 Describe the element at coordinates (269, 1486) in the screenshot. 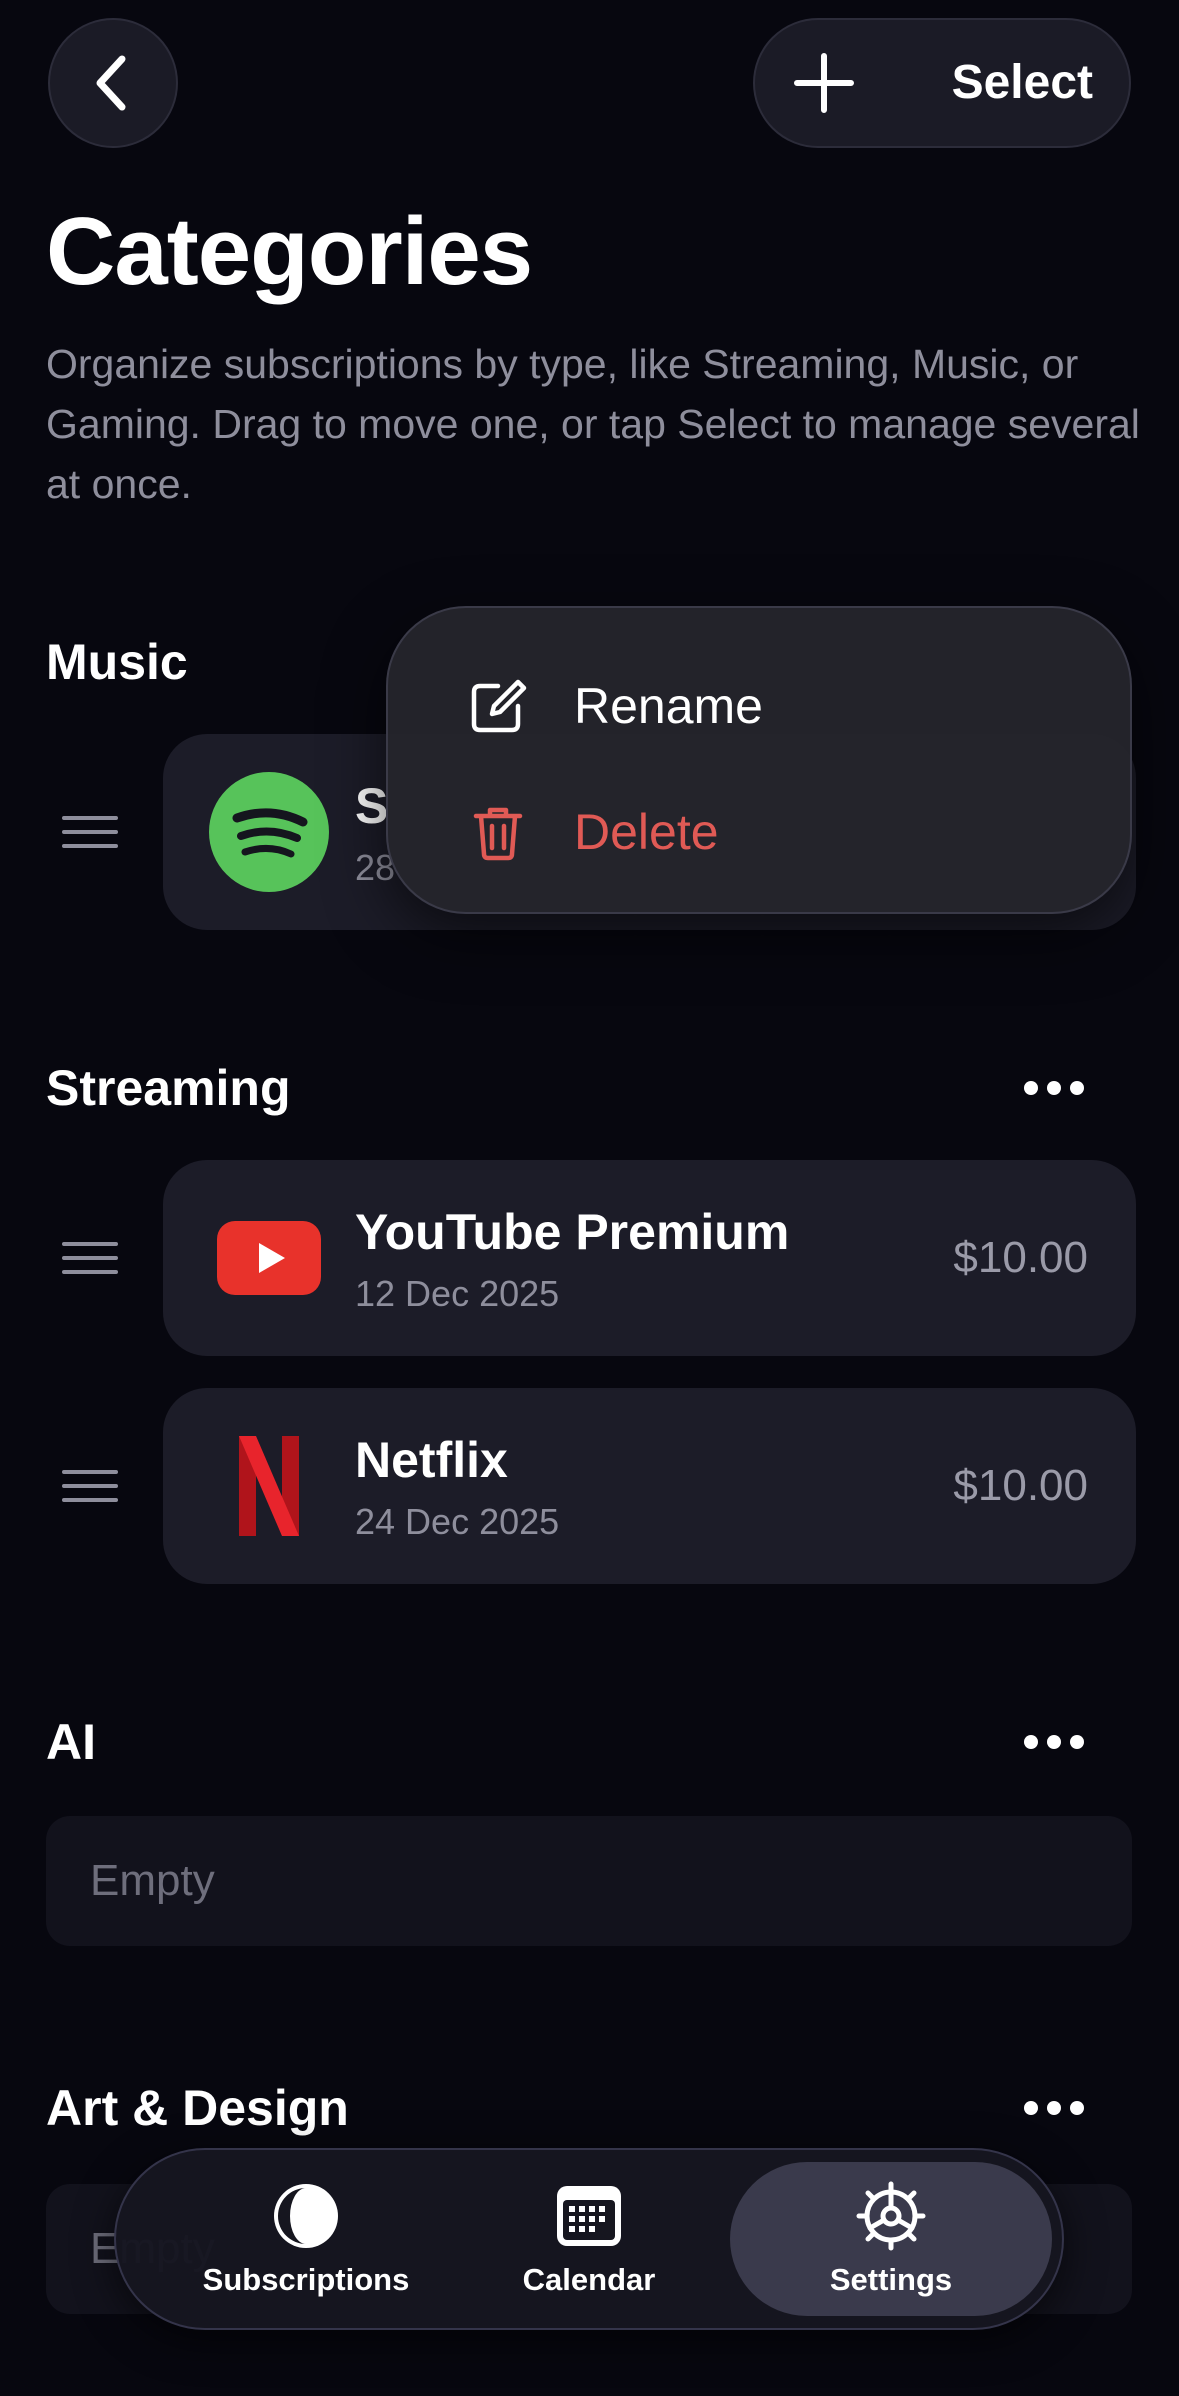

I see `netflix-logo-icon` at that location.